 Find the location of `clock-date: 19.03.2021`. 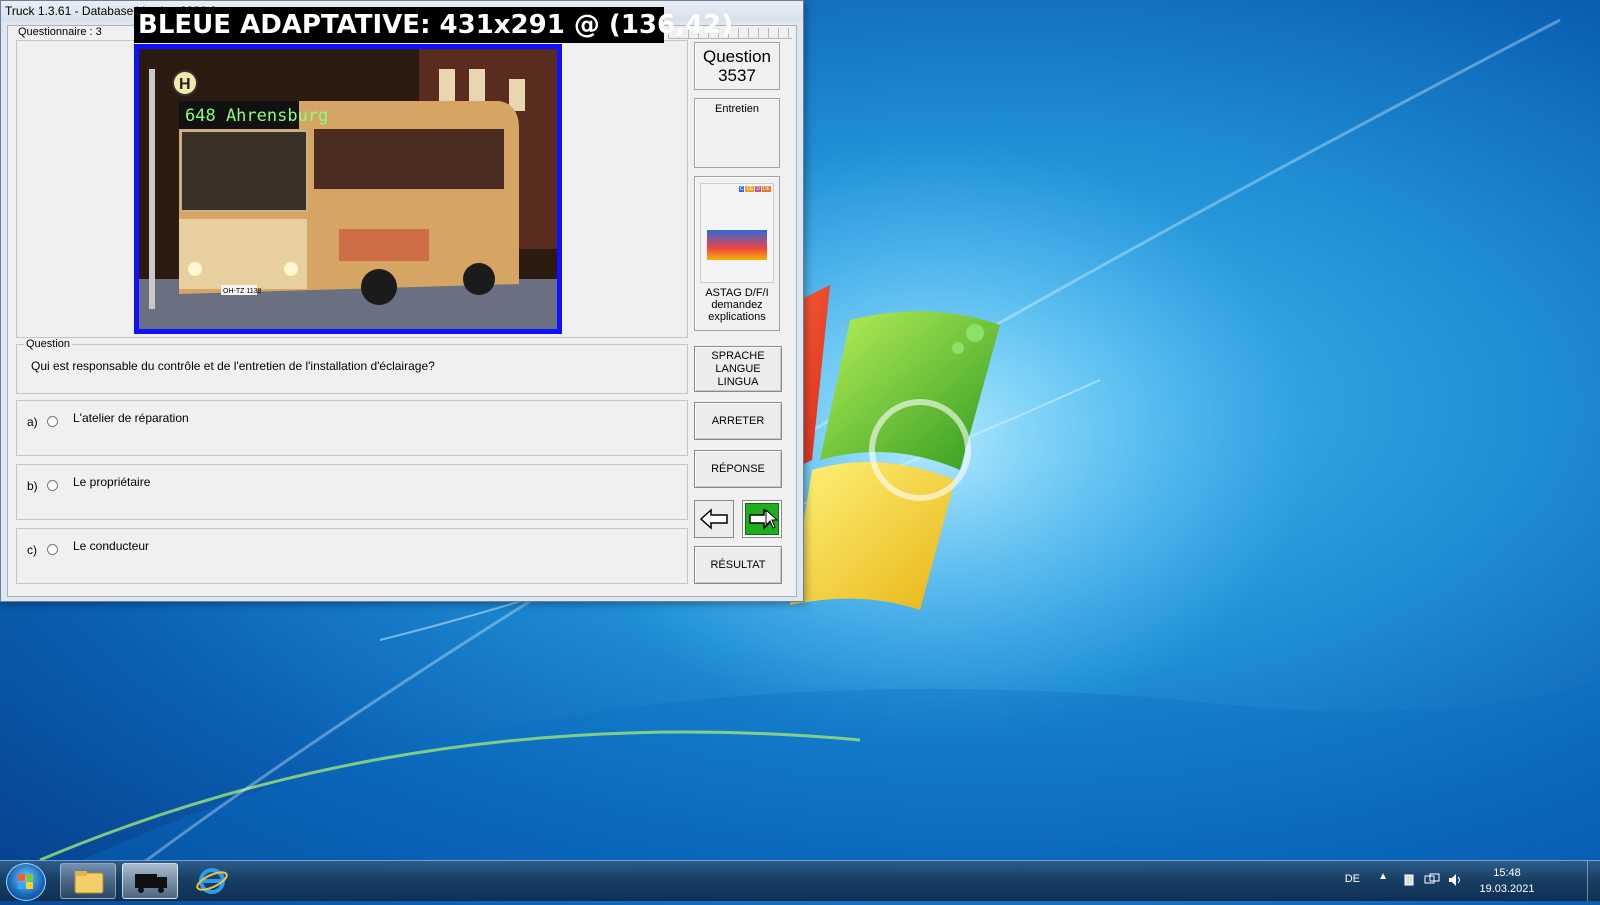

clock-date: 19.03.2021 is located at coordinates (1507, 889).